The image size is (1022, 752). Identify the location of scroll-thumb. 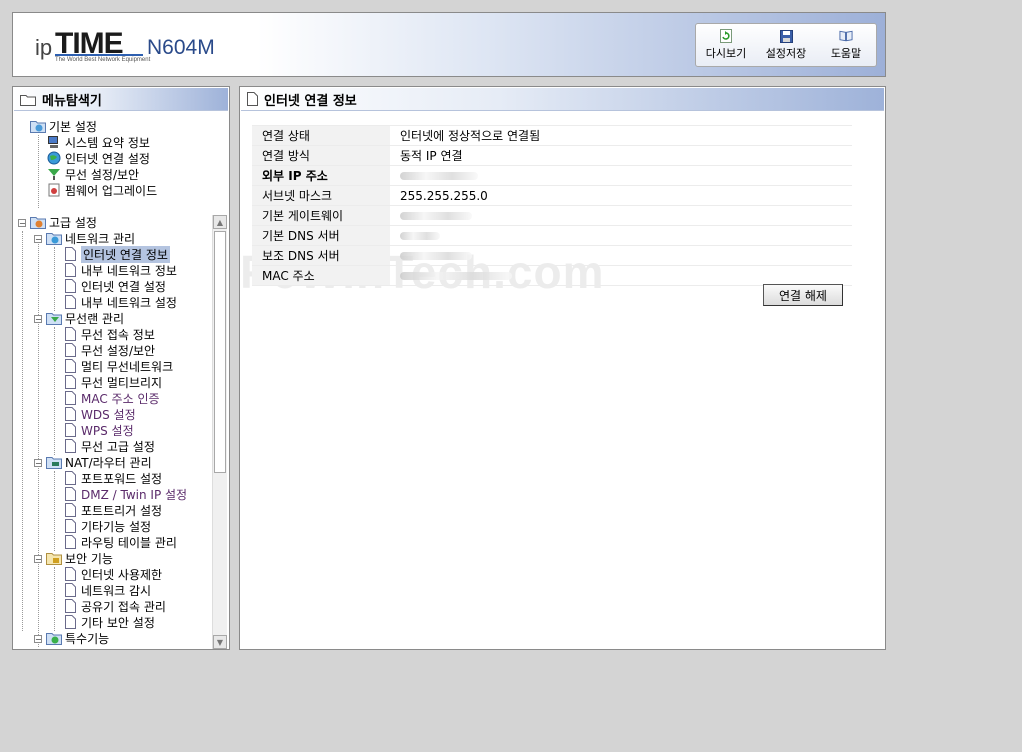
(220, 352).